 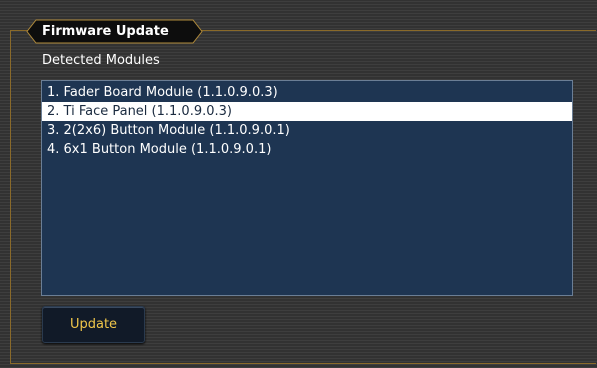 I want to click on list-item: 4. 6x1 Button Module (1.1.0.9.0.1), so click(x=307, y=149).